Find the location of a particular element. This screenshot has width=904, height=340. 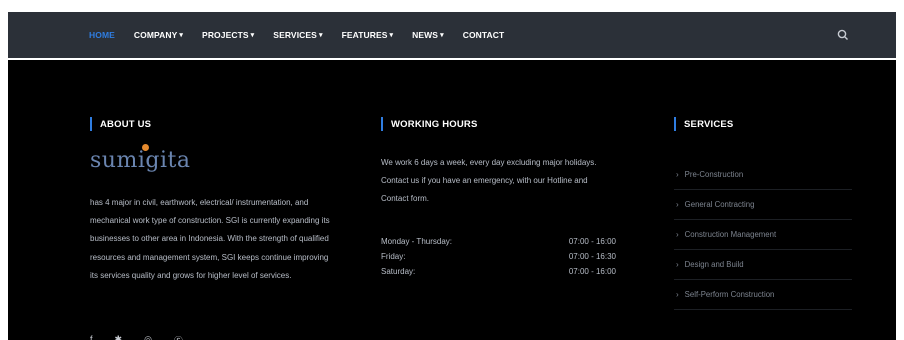

services-title: SERVICES is located at coordinates (709, 124).